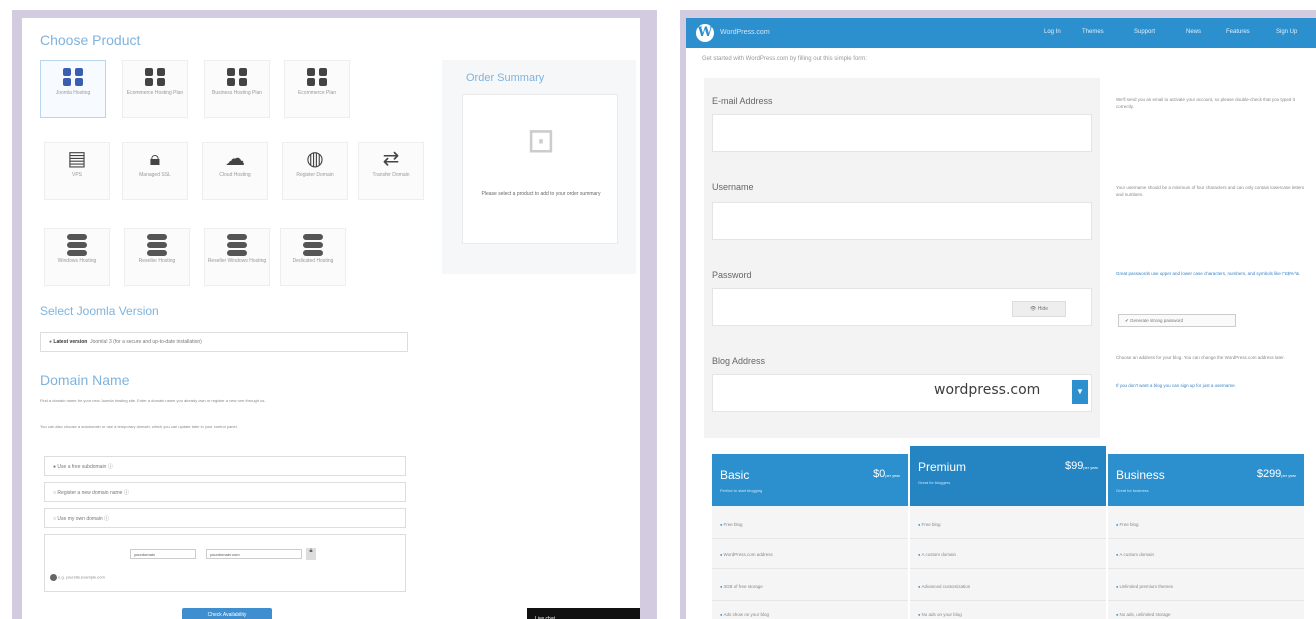 The height and width of the screenshot is (619, 1316). Describe the element at coordinates (391, 175) in the screenshot. I see `product-label: Transfer Domain` at that location.